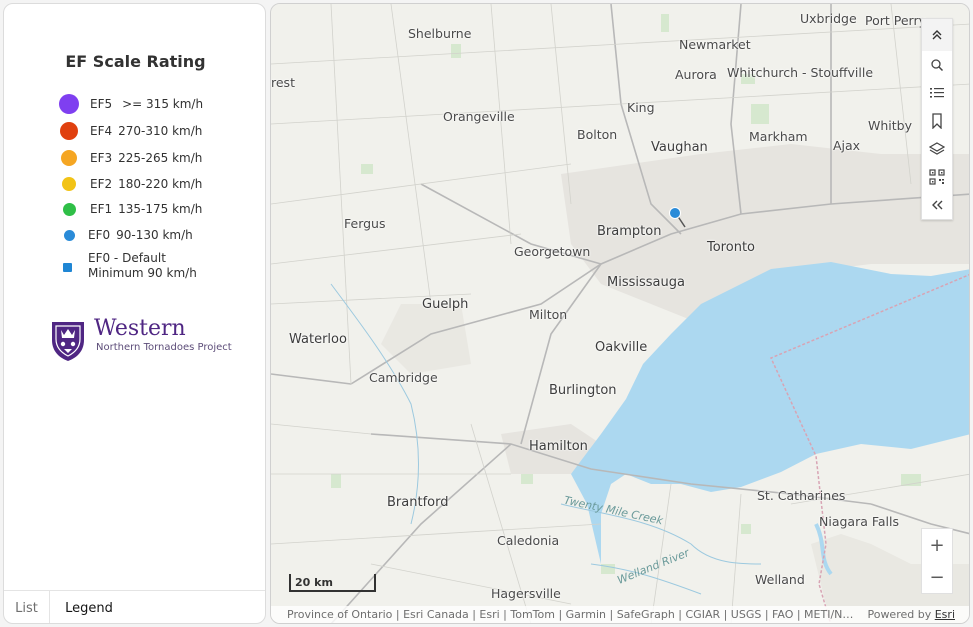 This screenshot has width=973, height=627. What do you see at coordinates (937, 35) in the screenshot?
I see `collapse-icon` at bounding box center [937, 35].